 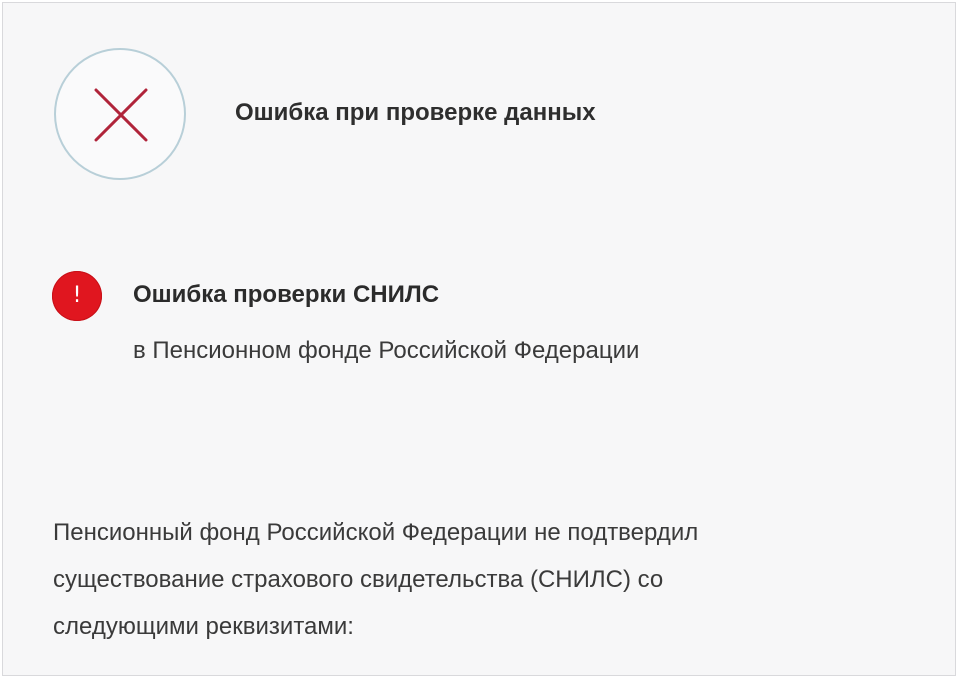 I want to click on page-title: Ошибка при проверке данных, so click(x=415, y=112).